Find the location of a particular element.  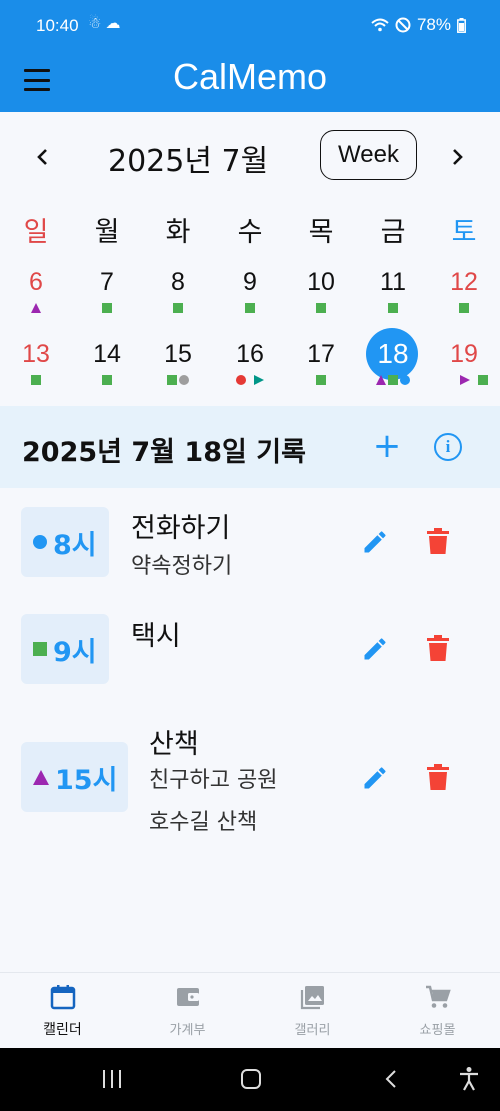

bottom-navigation: 캘린더 가계부 갤러리 쇼핑몰 is located at coordinates (250, 1010).